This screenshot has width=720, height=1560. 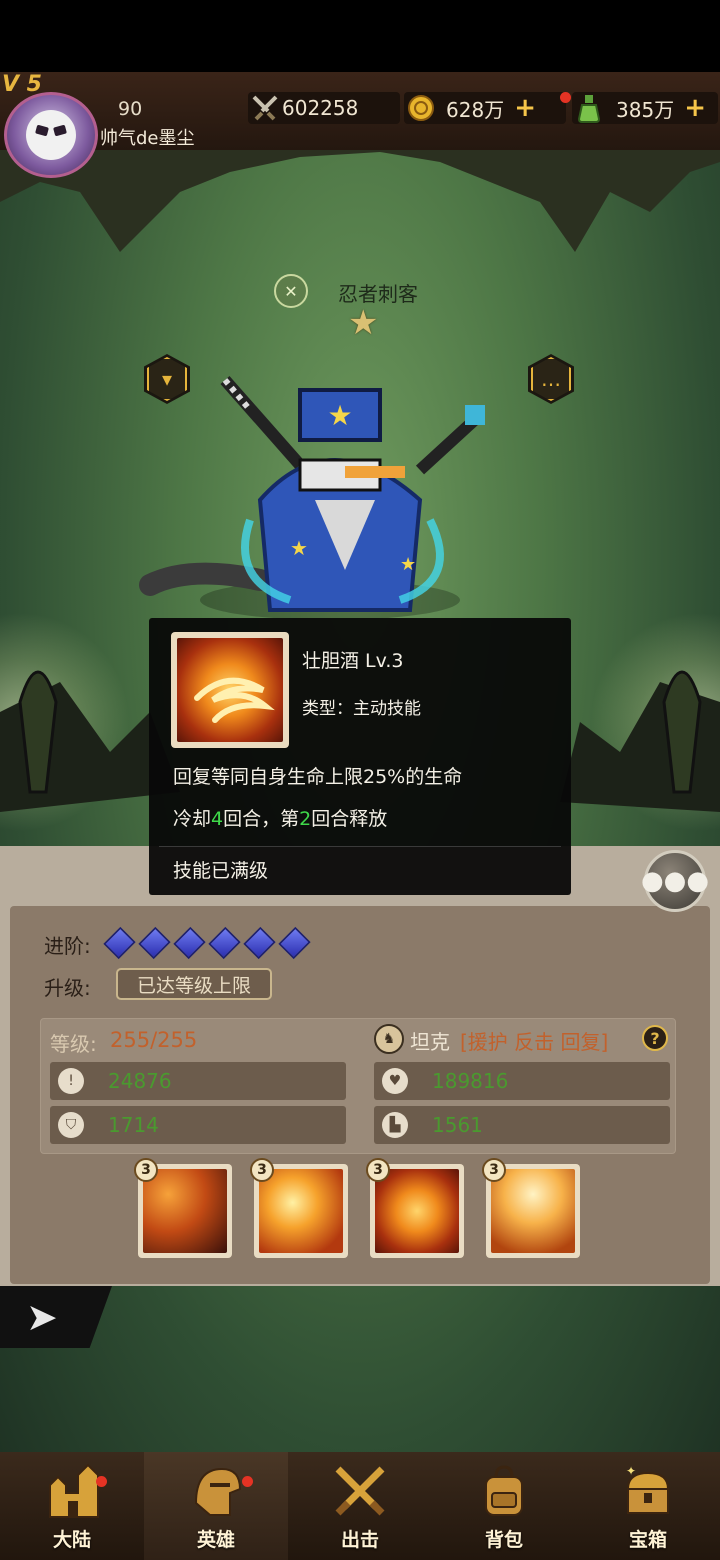 I want to click on hero-sprite: ★ ★ ★, so click(x=320, y=500).